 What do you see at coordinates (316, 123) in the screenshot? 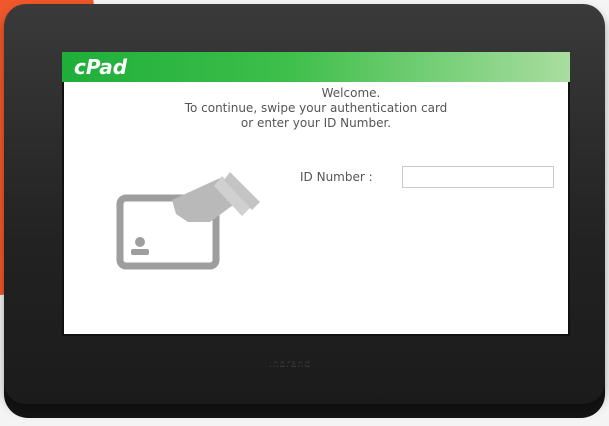
I see `welcome-line-3: or enter your ID Number.` at bounding box center [316, 123].